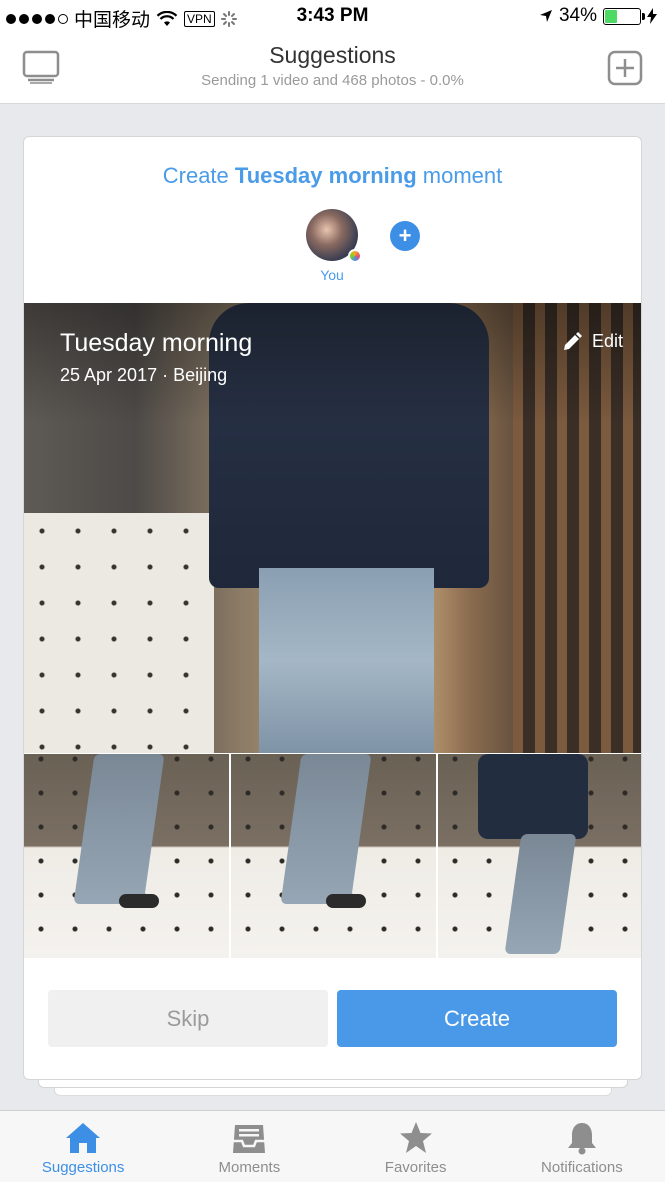 The width and height of the screenshot is (665, 1182). What do you see at coordinates (332, 17) in the screenshot?
I see `status-bar: 中国移动 VPN 3:43 PM 34%` at bounding box center [332, 17].